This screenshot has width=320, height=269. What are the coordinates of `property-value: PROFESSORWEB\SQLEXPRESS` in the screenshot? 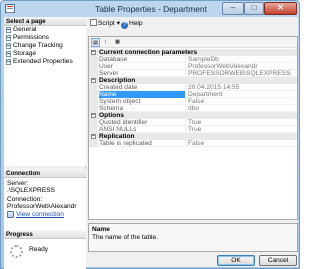 It's located at (239, 73).